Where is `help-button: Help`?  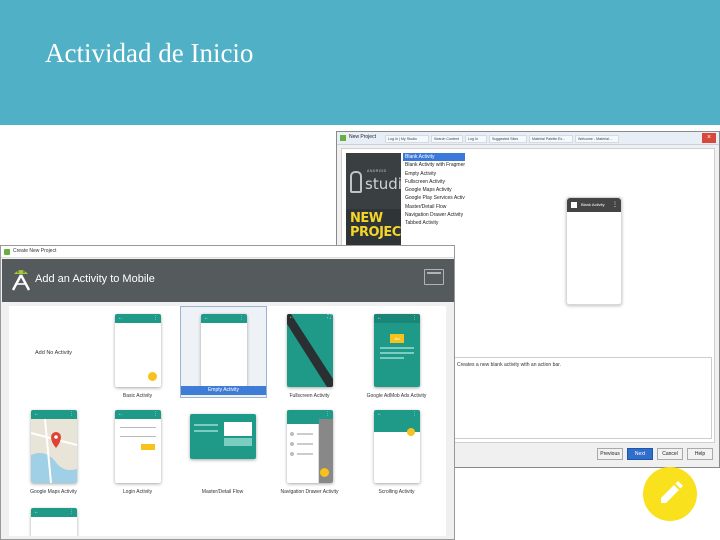 help-button: Help is located at coordinates (700, 454).